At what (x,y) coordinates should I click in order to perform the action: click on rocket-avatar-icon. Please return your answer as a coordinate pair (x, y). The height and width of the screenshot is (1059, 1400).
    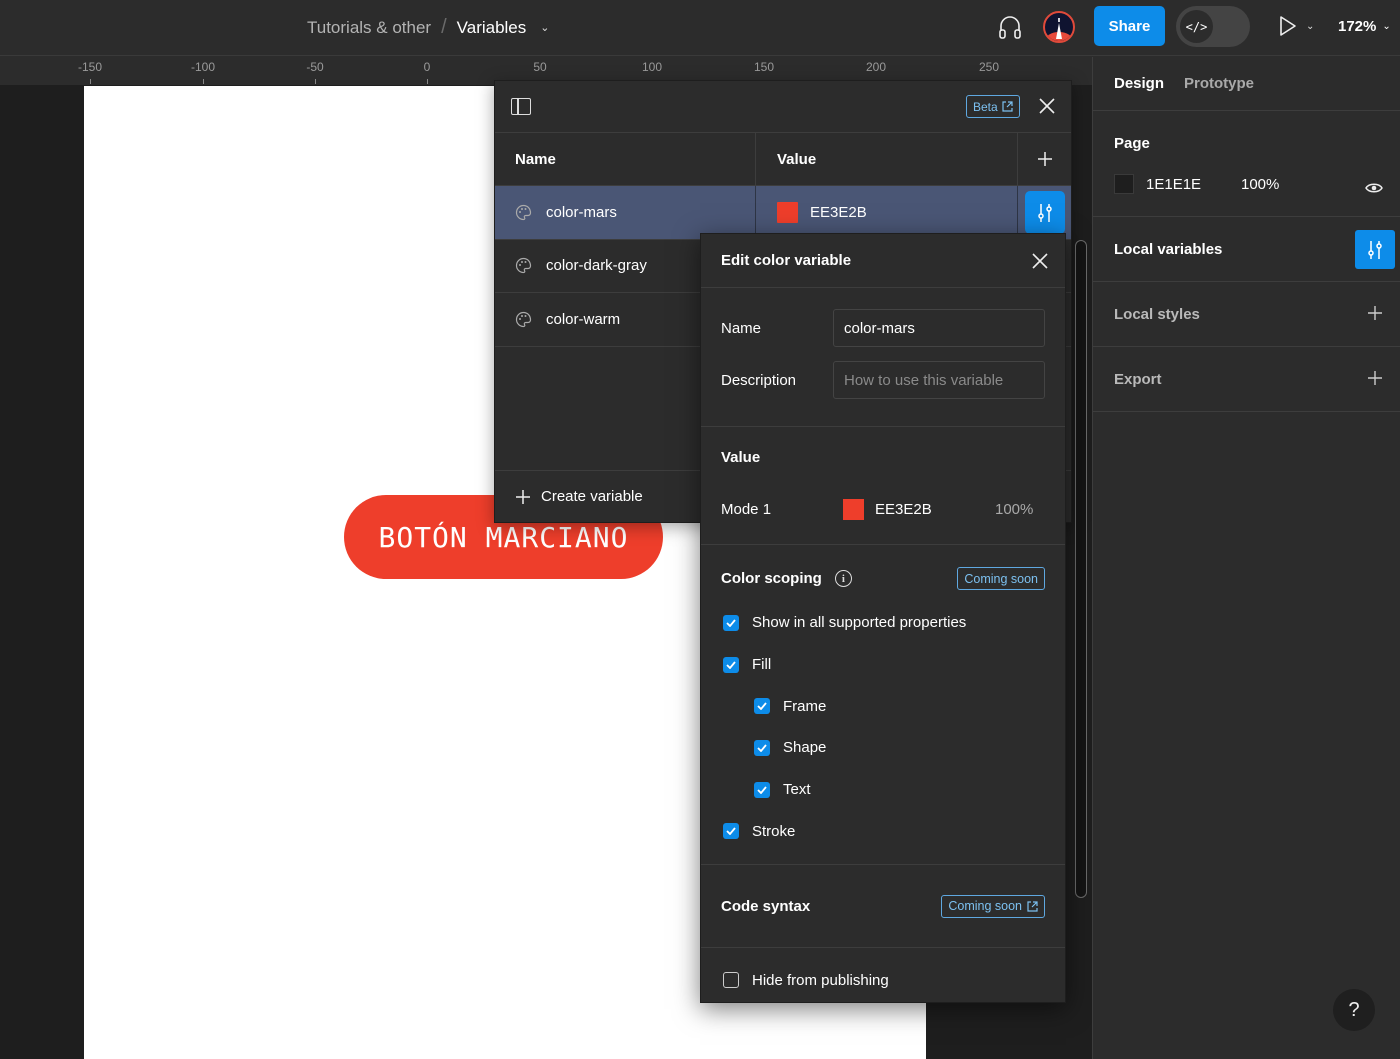
    Looking at the image, I should click on (1059, 29).